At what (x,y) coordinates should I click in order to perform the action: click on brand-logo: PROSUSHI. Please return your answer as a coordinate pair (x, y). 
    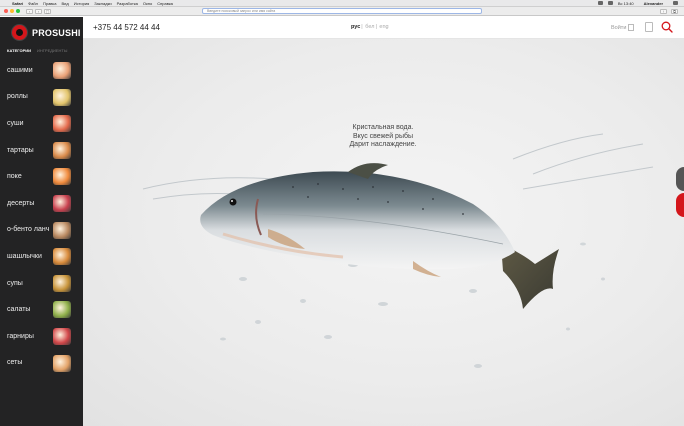
    Looking at the image, I should click on (41, 29).